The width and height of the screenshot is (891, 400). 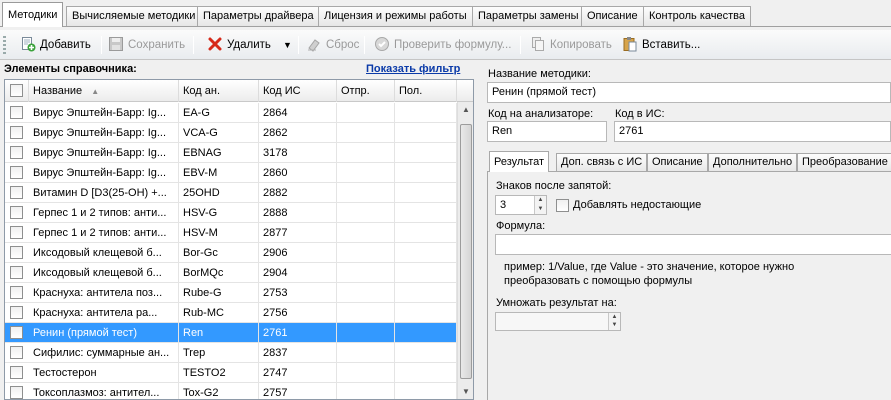 I want to click on table-row: Вирус Эпштейн-Барр: Ig... VCA-G 2862, so click(x=231, y=133).